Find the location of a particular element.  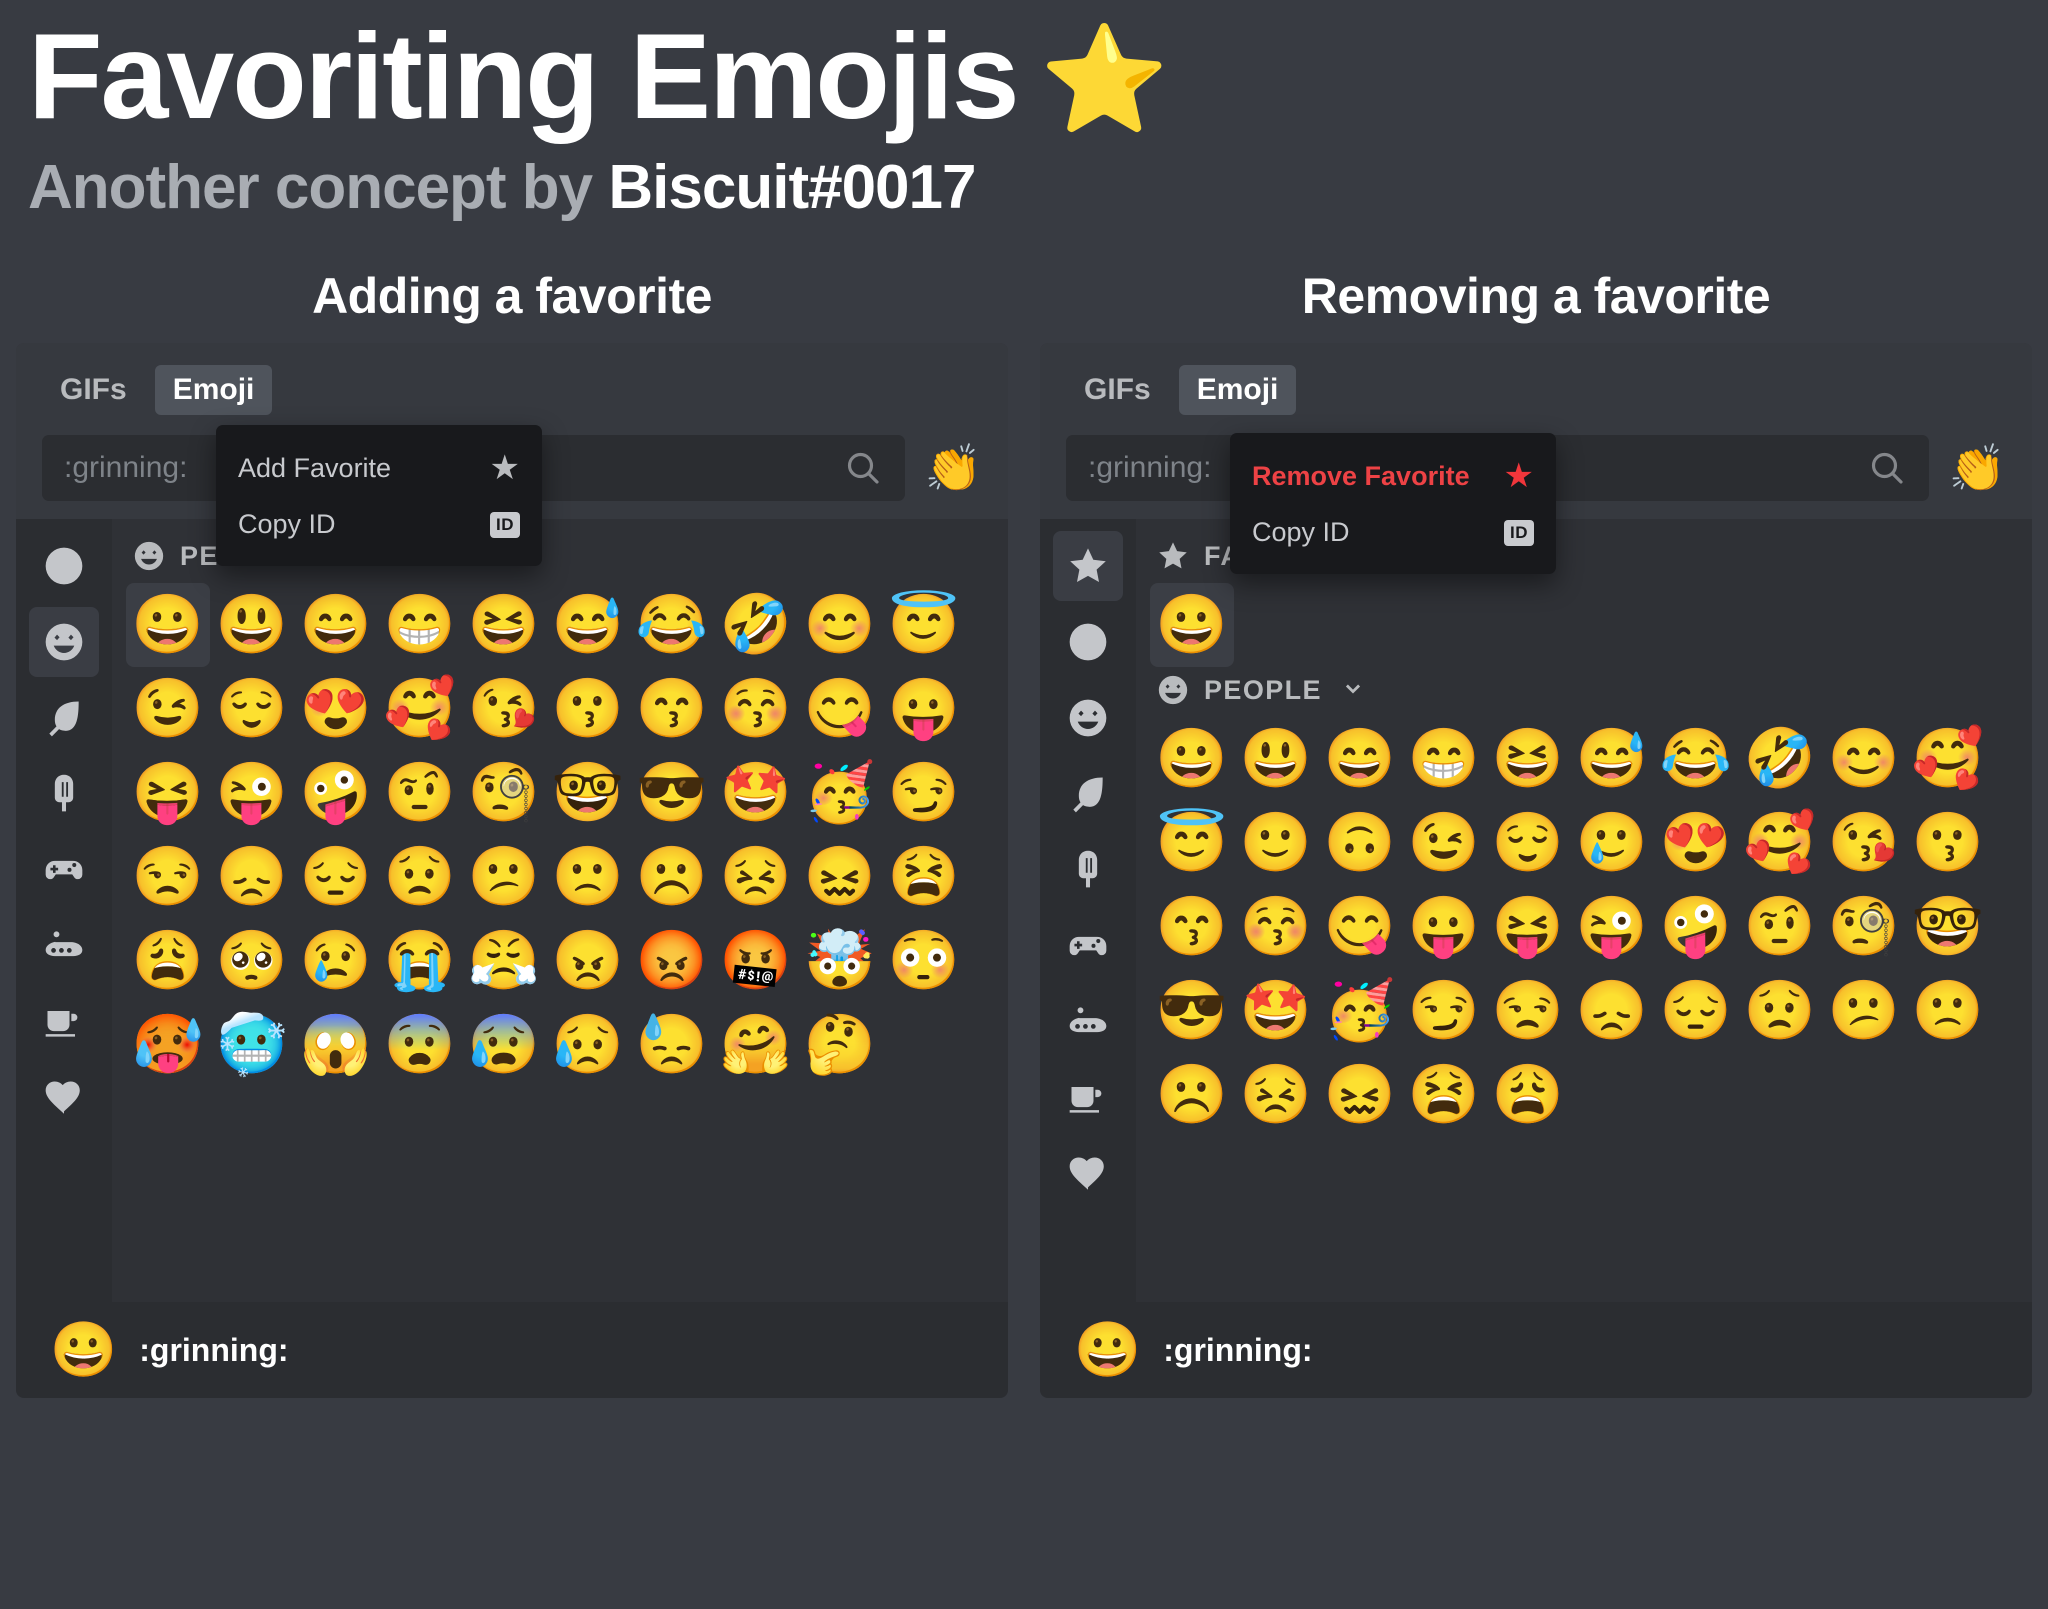

tab-emoji: Emoji is located at coordinates (1237, 390).